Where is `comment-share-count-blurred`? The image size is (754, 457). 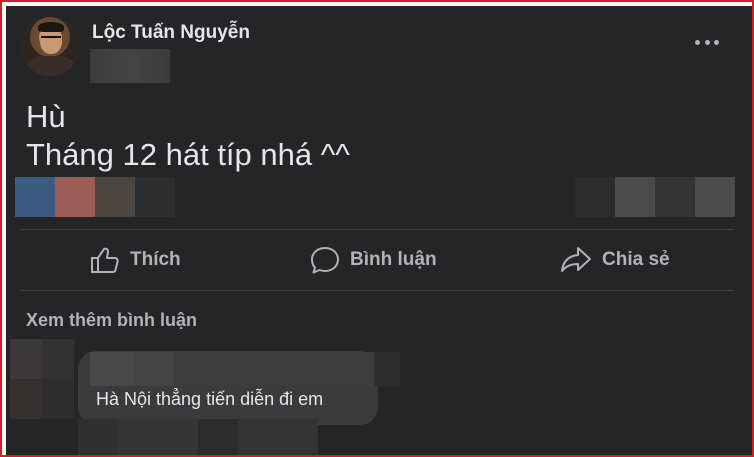
comment-share-count-blurred is located at coordinates (655, 197).